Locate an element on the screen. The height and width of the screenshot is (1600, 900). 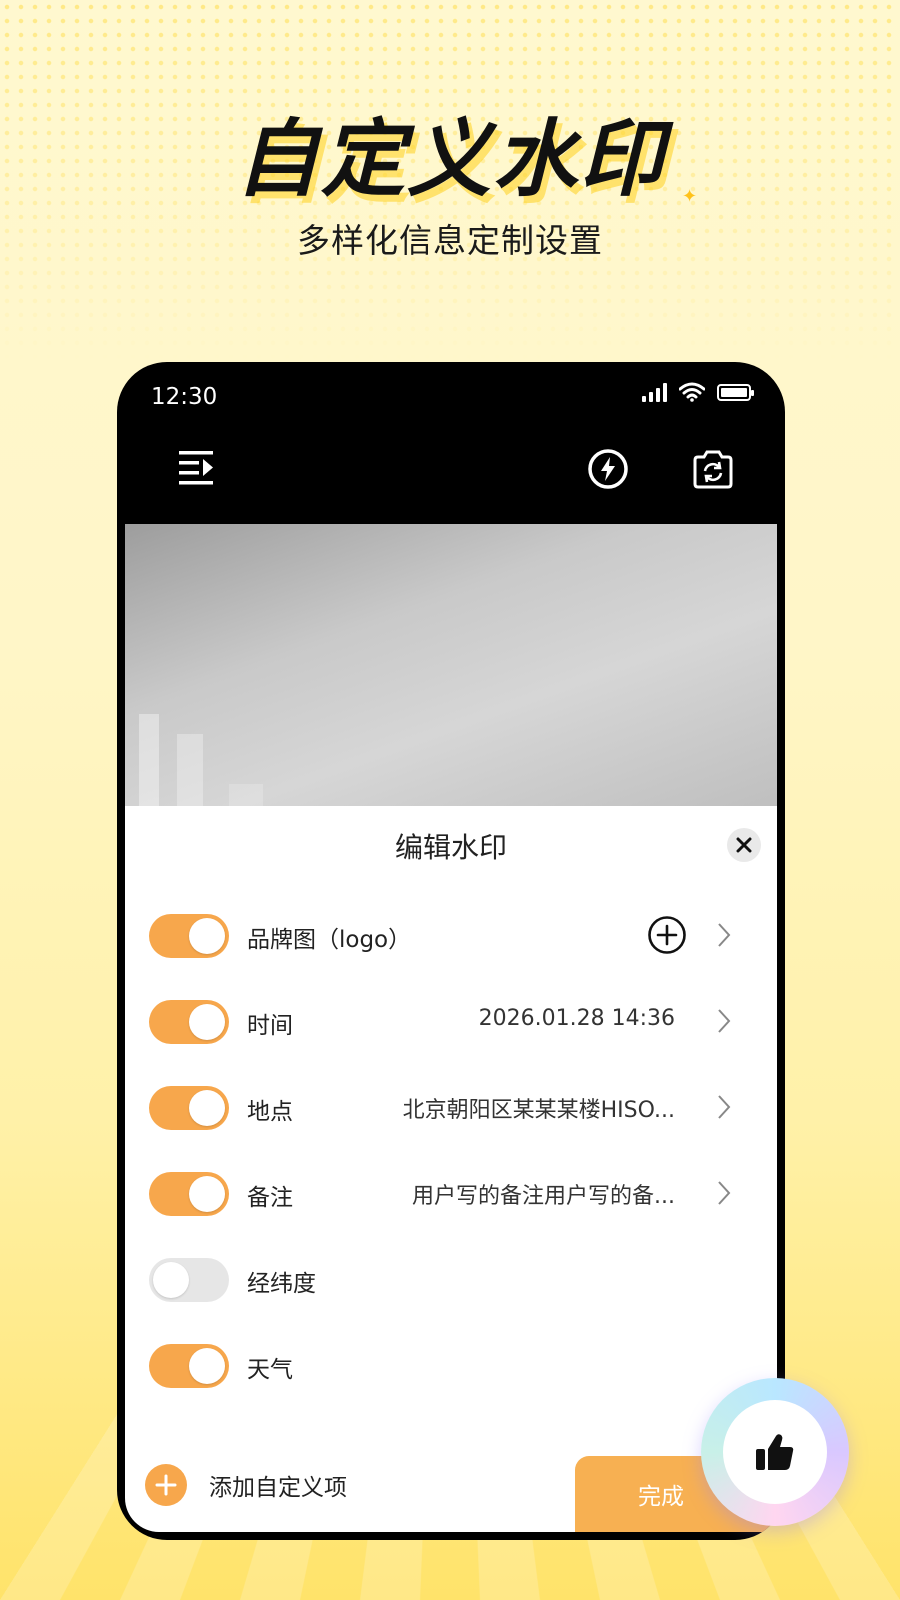
add-custom-label: 添加自定义项 is located at coordinates (278, 1488).